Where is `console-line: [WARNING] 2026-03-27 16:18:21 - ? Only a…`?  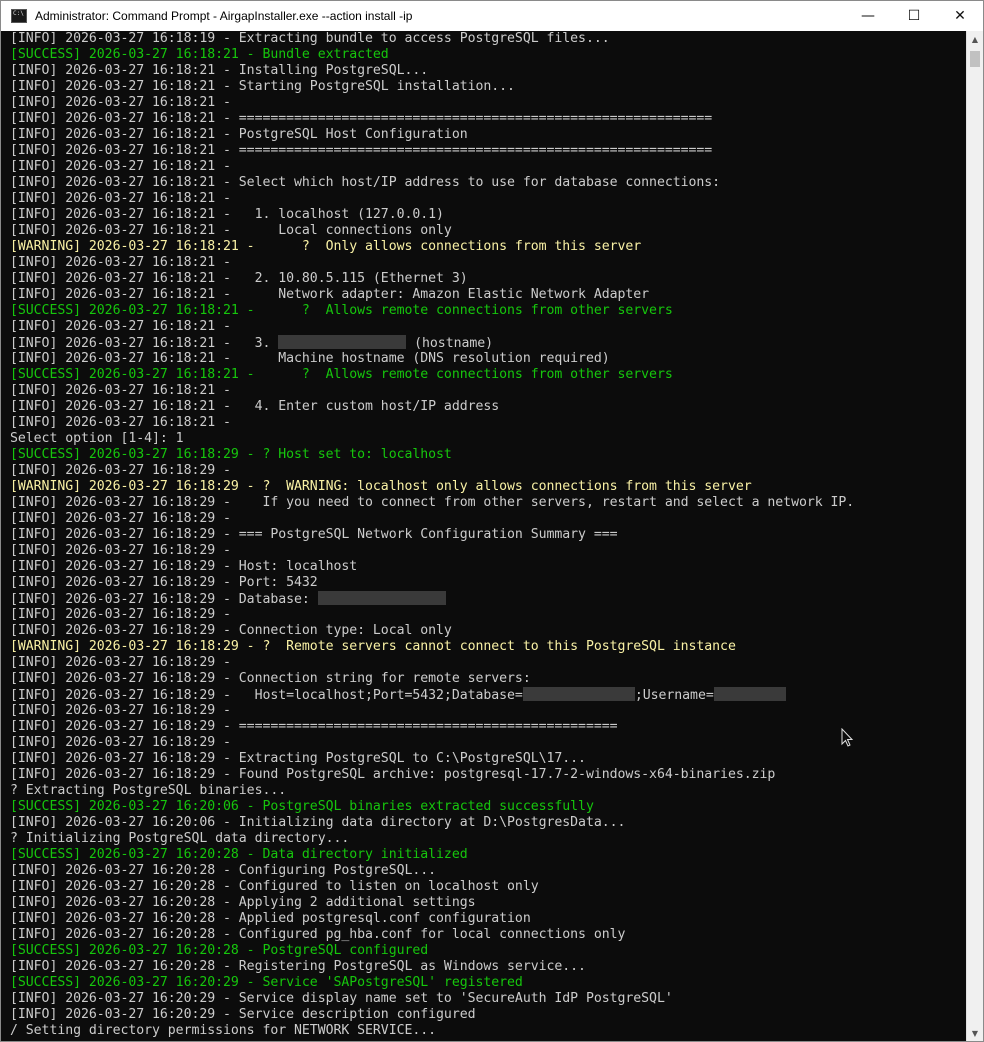 console-line: [WARNING] 2026-03-27 16:18:21 - ? Only a… is located at coordinates (484, 247).